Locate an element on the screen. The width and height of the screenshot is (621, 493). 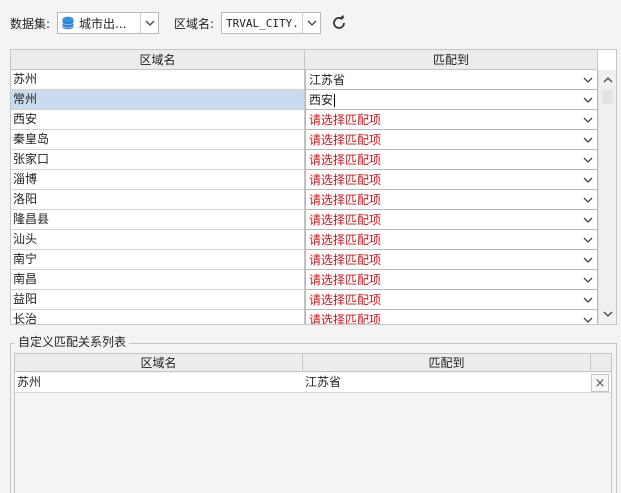
table-row: 淄博 请选择匹配项 is located at coordinates (304, 180).